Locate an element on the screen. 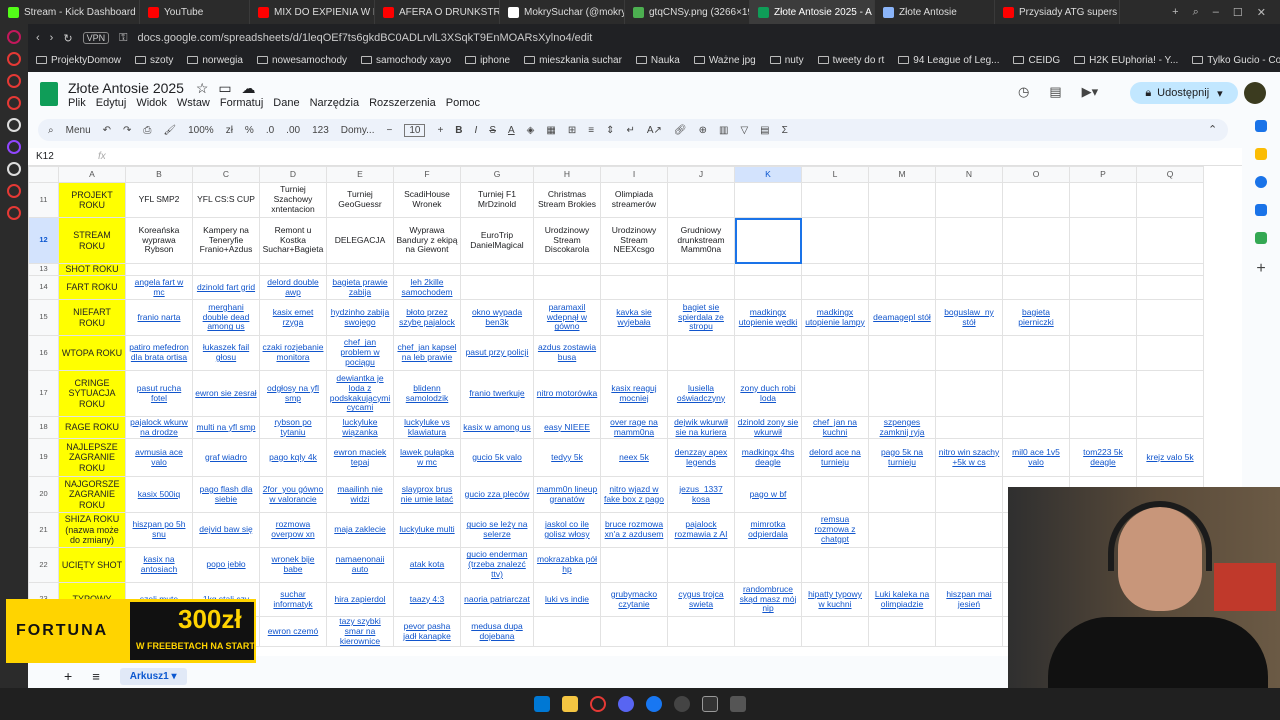  grid-cell: tom223 5k deagle is located at coordinates (1103, 457).